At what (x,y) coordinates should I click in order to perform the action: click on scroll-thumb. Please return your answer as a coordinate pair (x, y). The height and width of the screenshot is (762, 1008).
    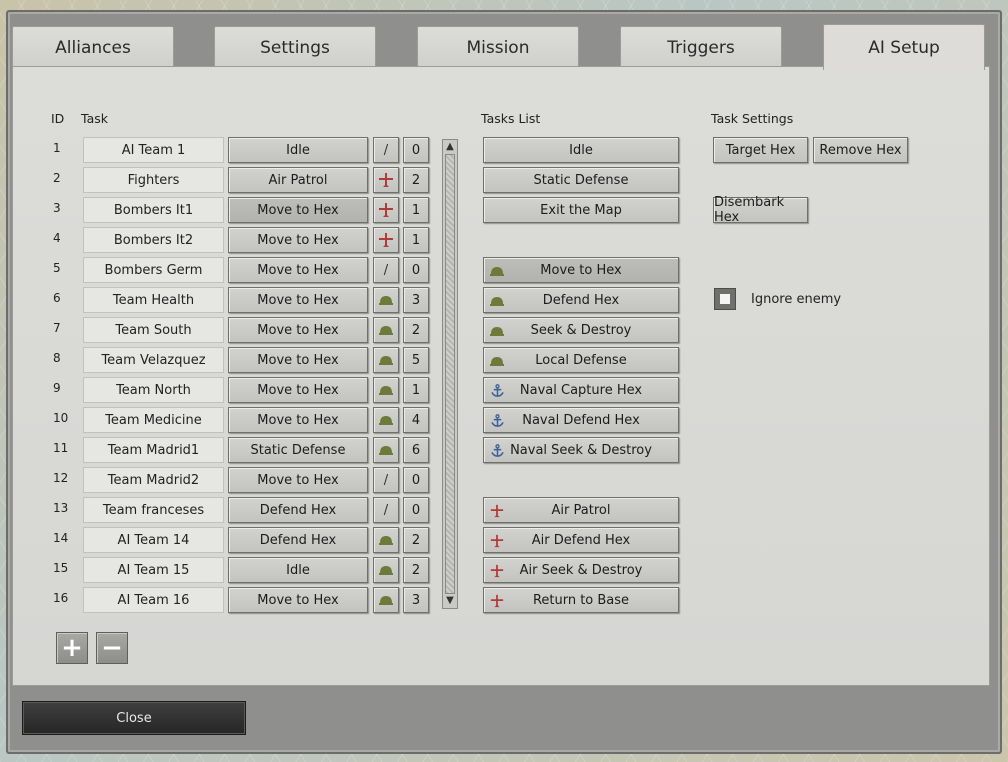
    Looking at the image, I should click on (450, 374).